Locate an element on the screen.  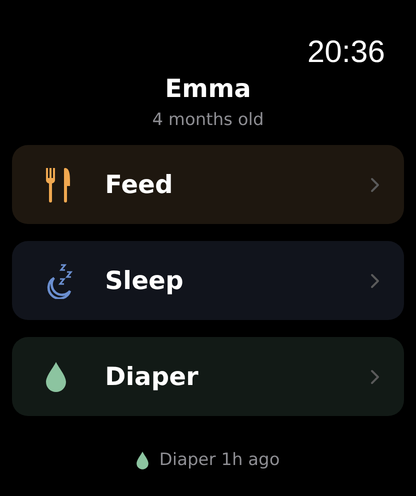
last-event-text: Diaper 1h ago is located at coordinates (219, 460).